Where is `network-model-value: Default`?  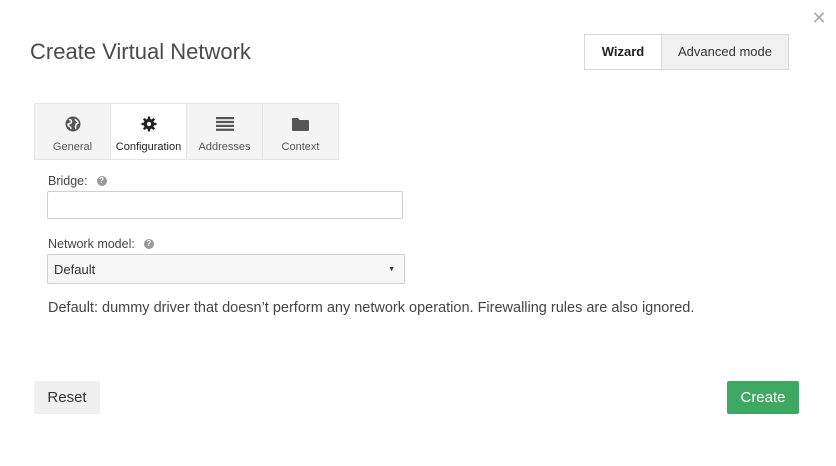
network-model-value: Default is located at coordinates (75, 269).